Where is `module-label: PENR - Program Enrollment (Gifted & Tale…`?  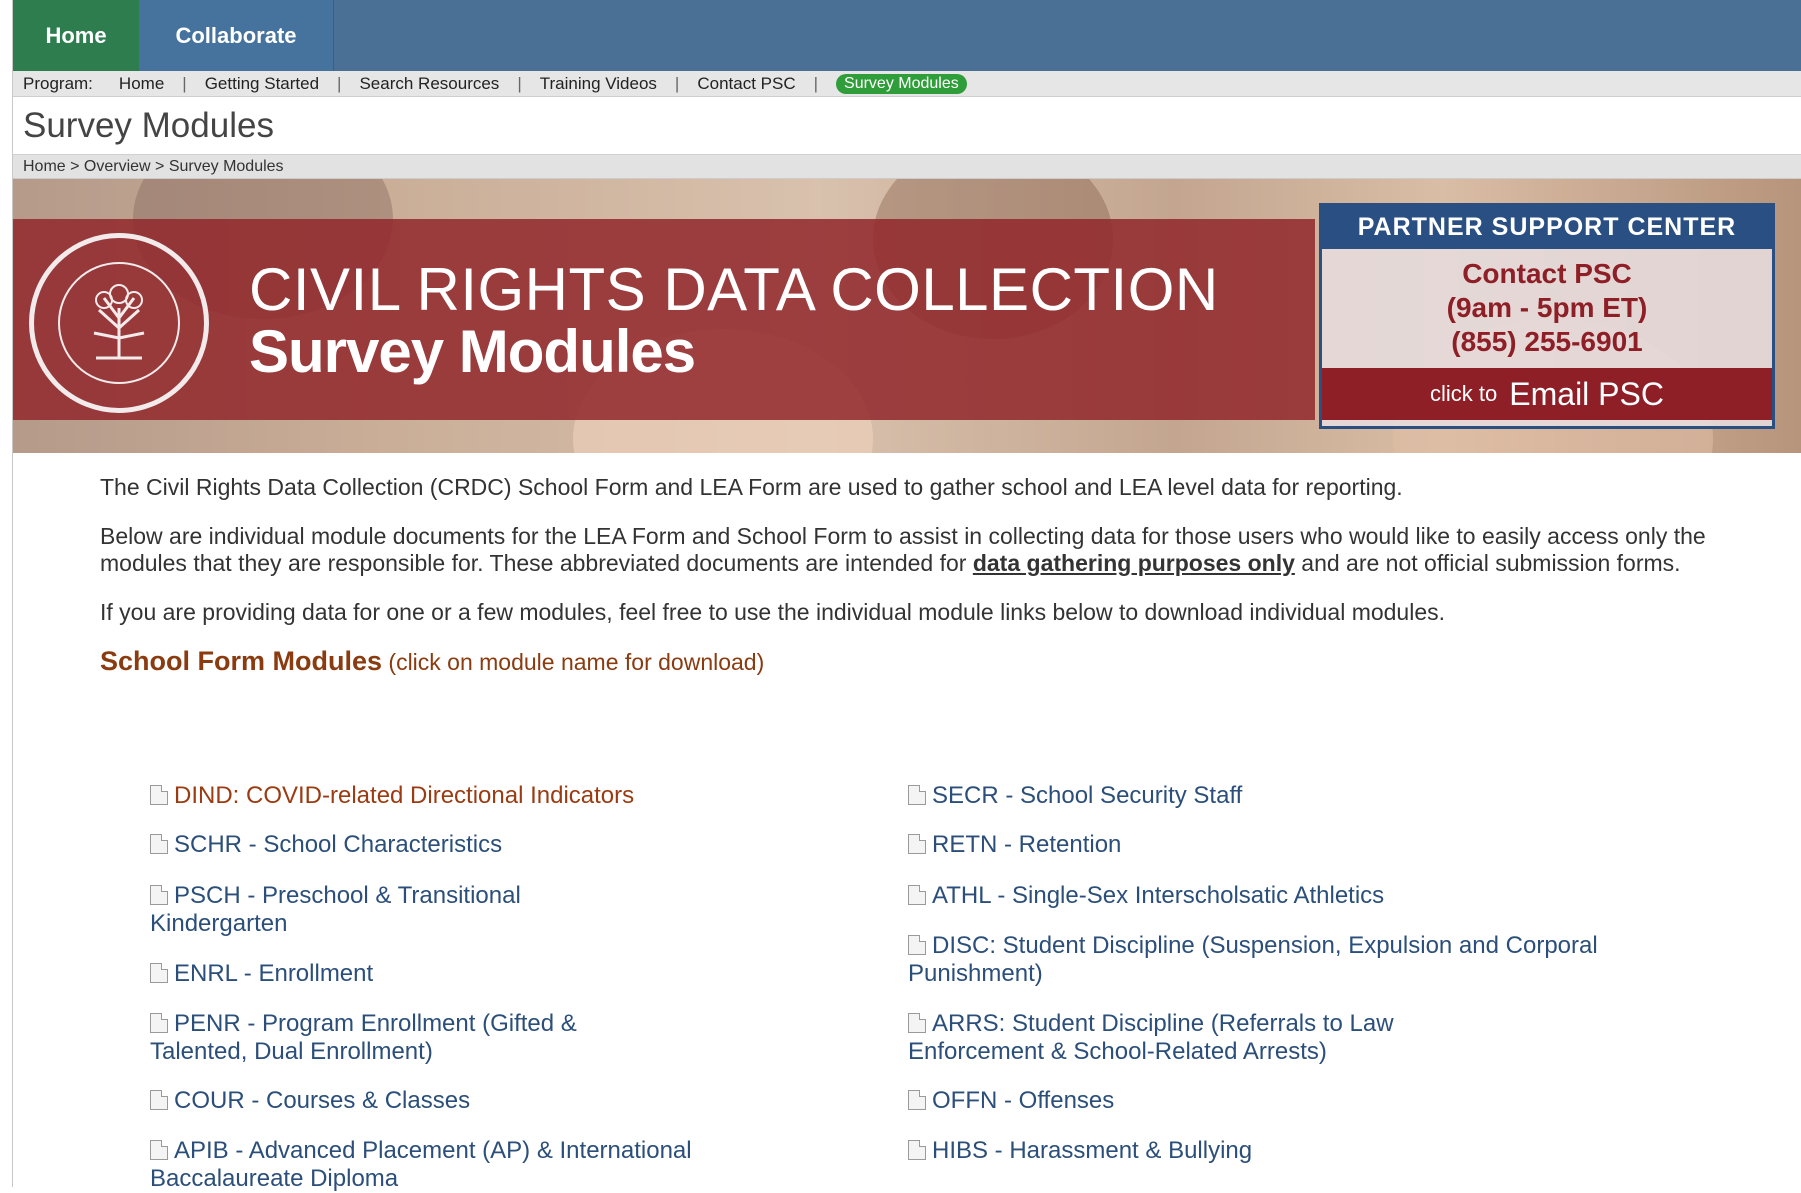
module-label: PENR - Program Enrollment (Gifted & Tale… is located at coordinates (363, 1037).